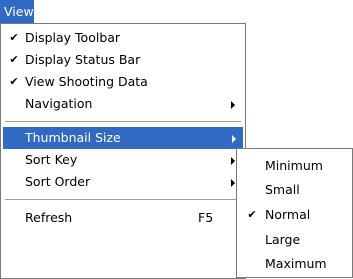 The width and height of the screenshot is (353, 279). I want to click on menu-item-label: Display Status Bar, so click(83, 59).